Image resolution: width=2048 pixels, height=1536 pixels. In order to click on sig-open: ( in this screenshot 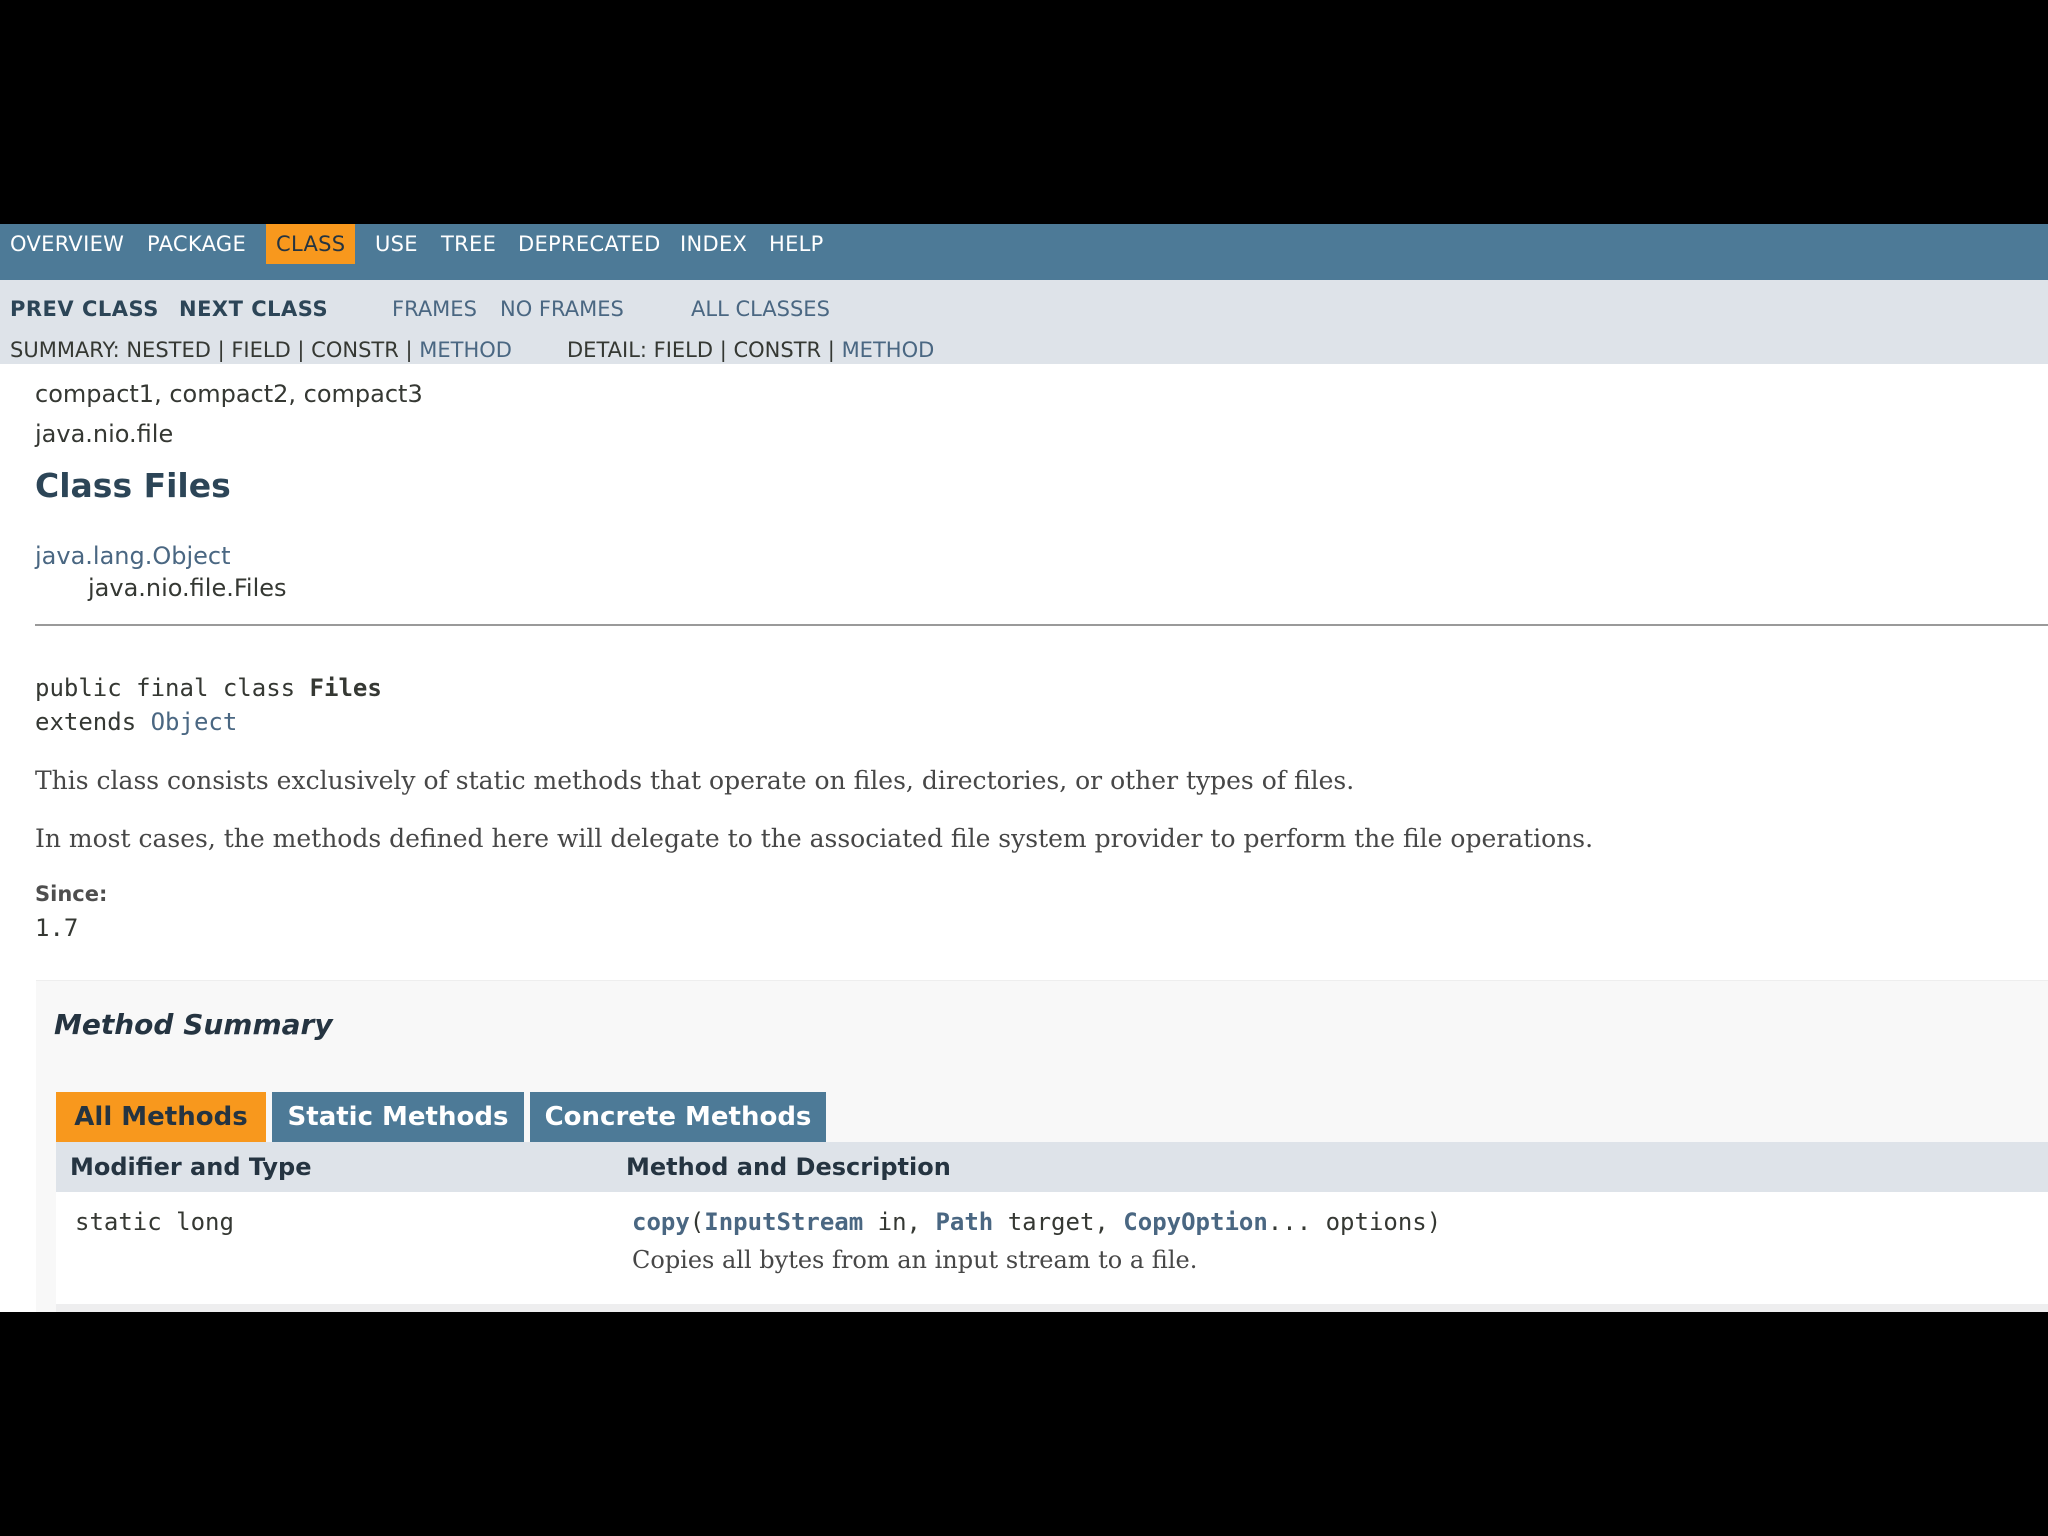, I will do `click(697, 1222)`.